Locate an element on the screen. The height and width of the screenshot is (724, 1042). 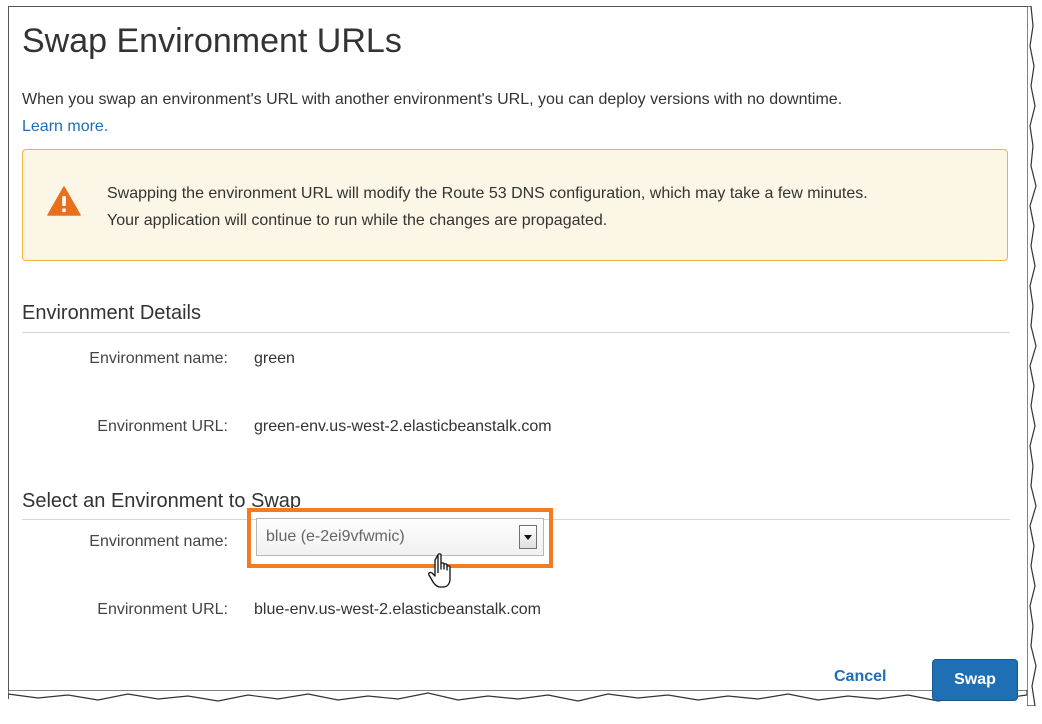
environment-select: blue (e-2ei9vfwmic) is located at coordinates (400, 537).